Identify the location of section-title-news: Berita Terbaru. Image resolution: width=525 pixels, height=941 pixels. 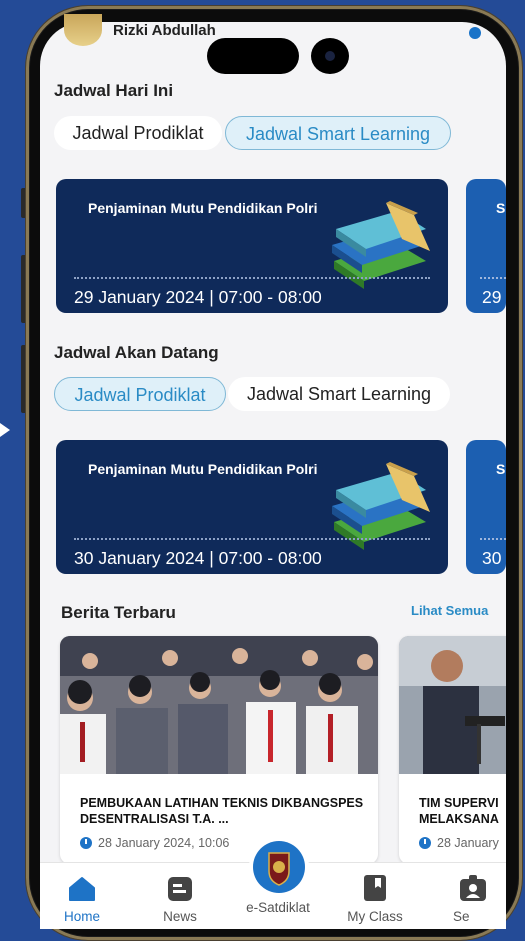
(118, 612).